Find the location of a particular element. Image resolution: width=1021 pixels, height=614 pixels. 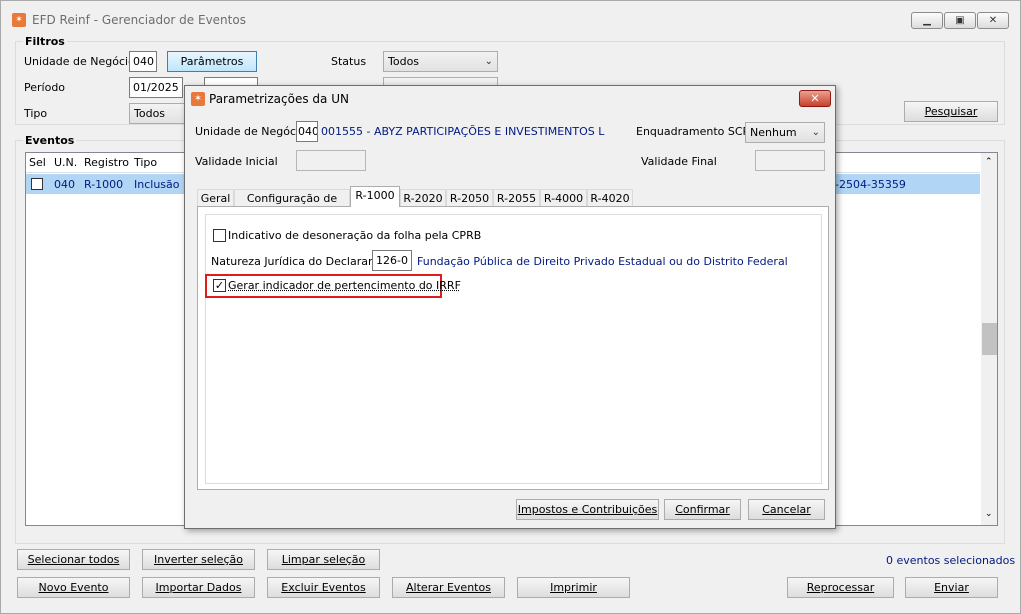

dlg-unidade-label: Unidade de Negócio is located at coordinates (250, 131).